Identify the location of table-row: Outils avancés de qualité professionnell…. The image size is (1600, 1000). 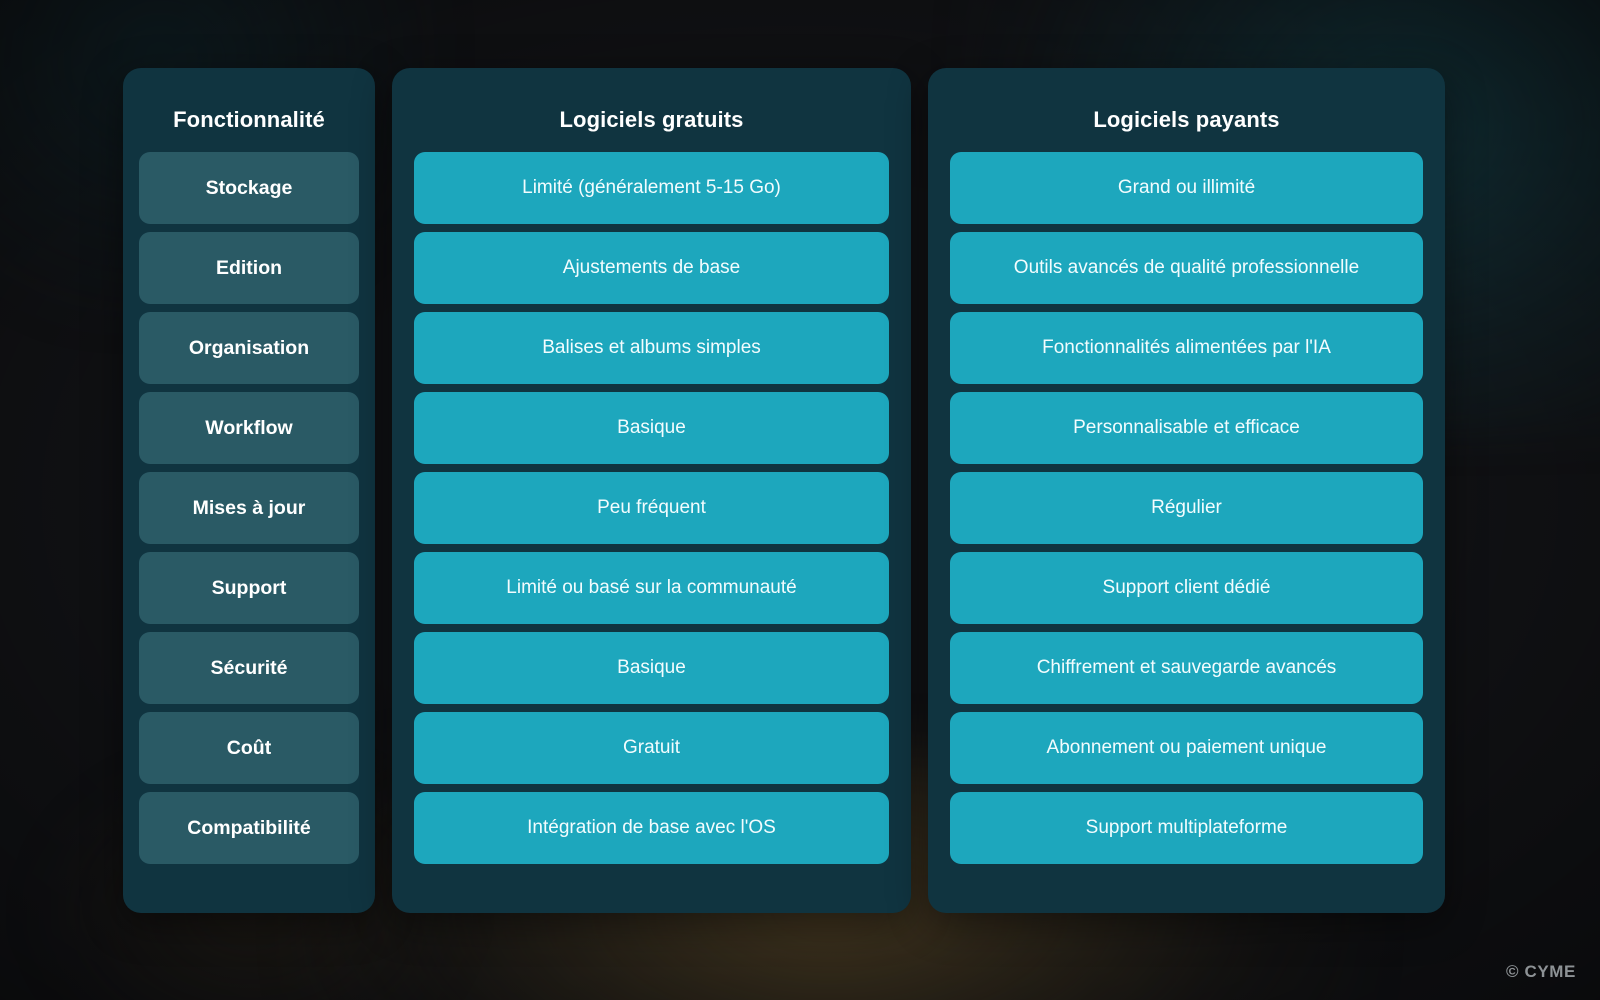
(1186, 268).